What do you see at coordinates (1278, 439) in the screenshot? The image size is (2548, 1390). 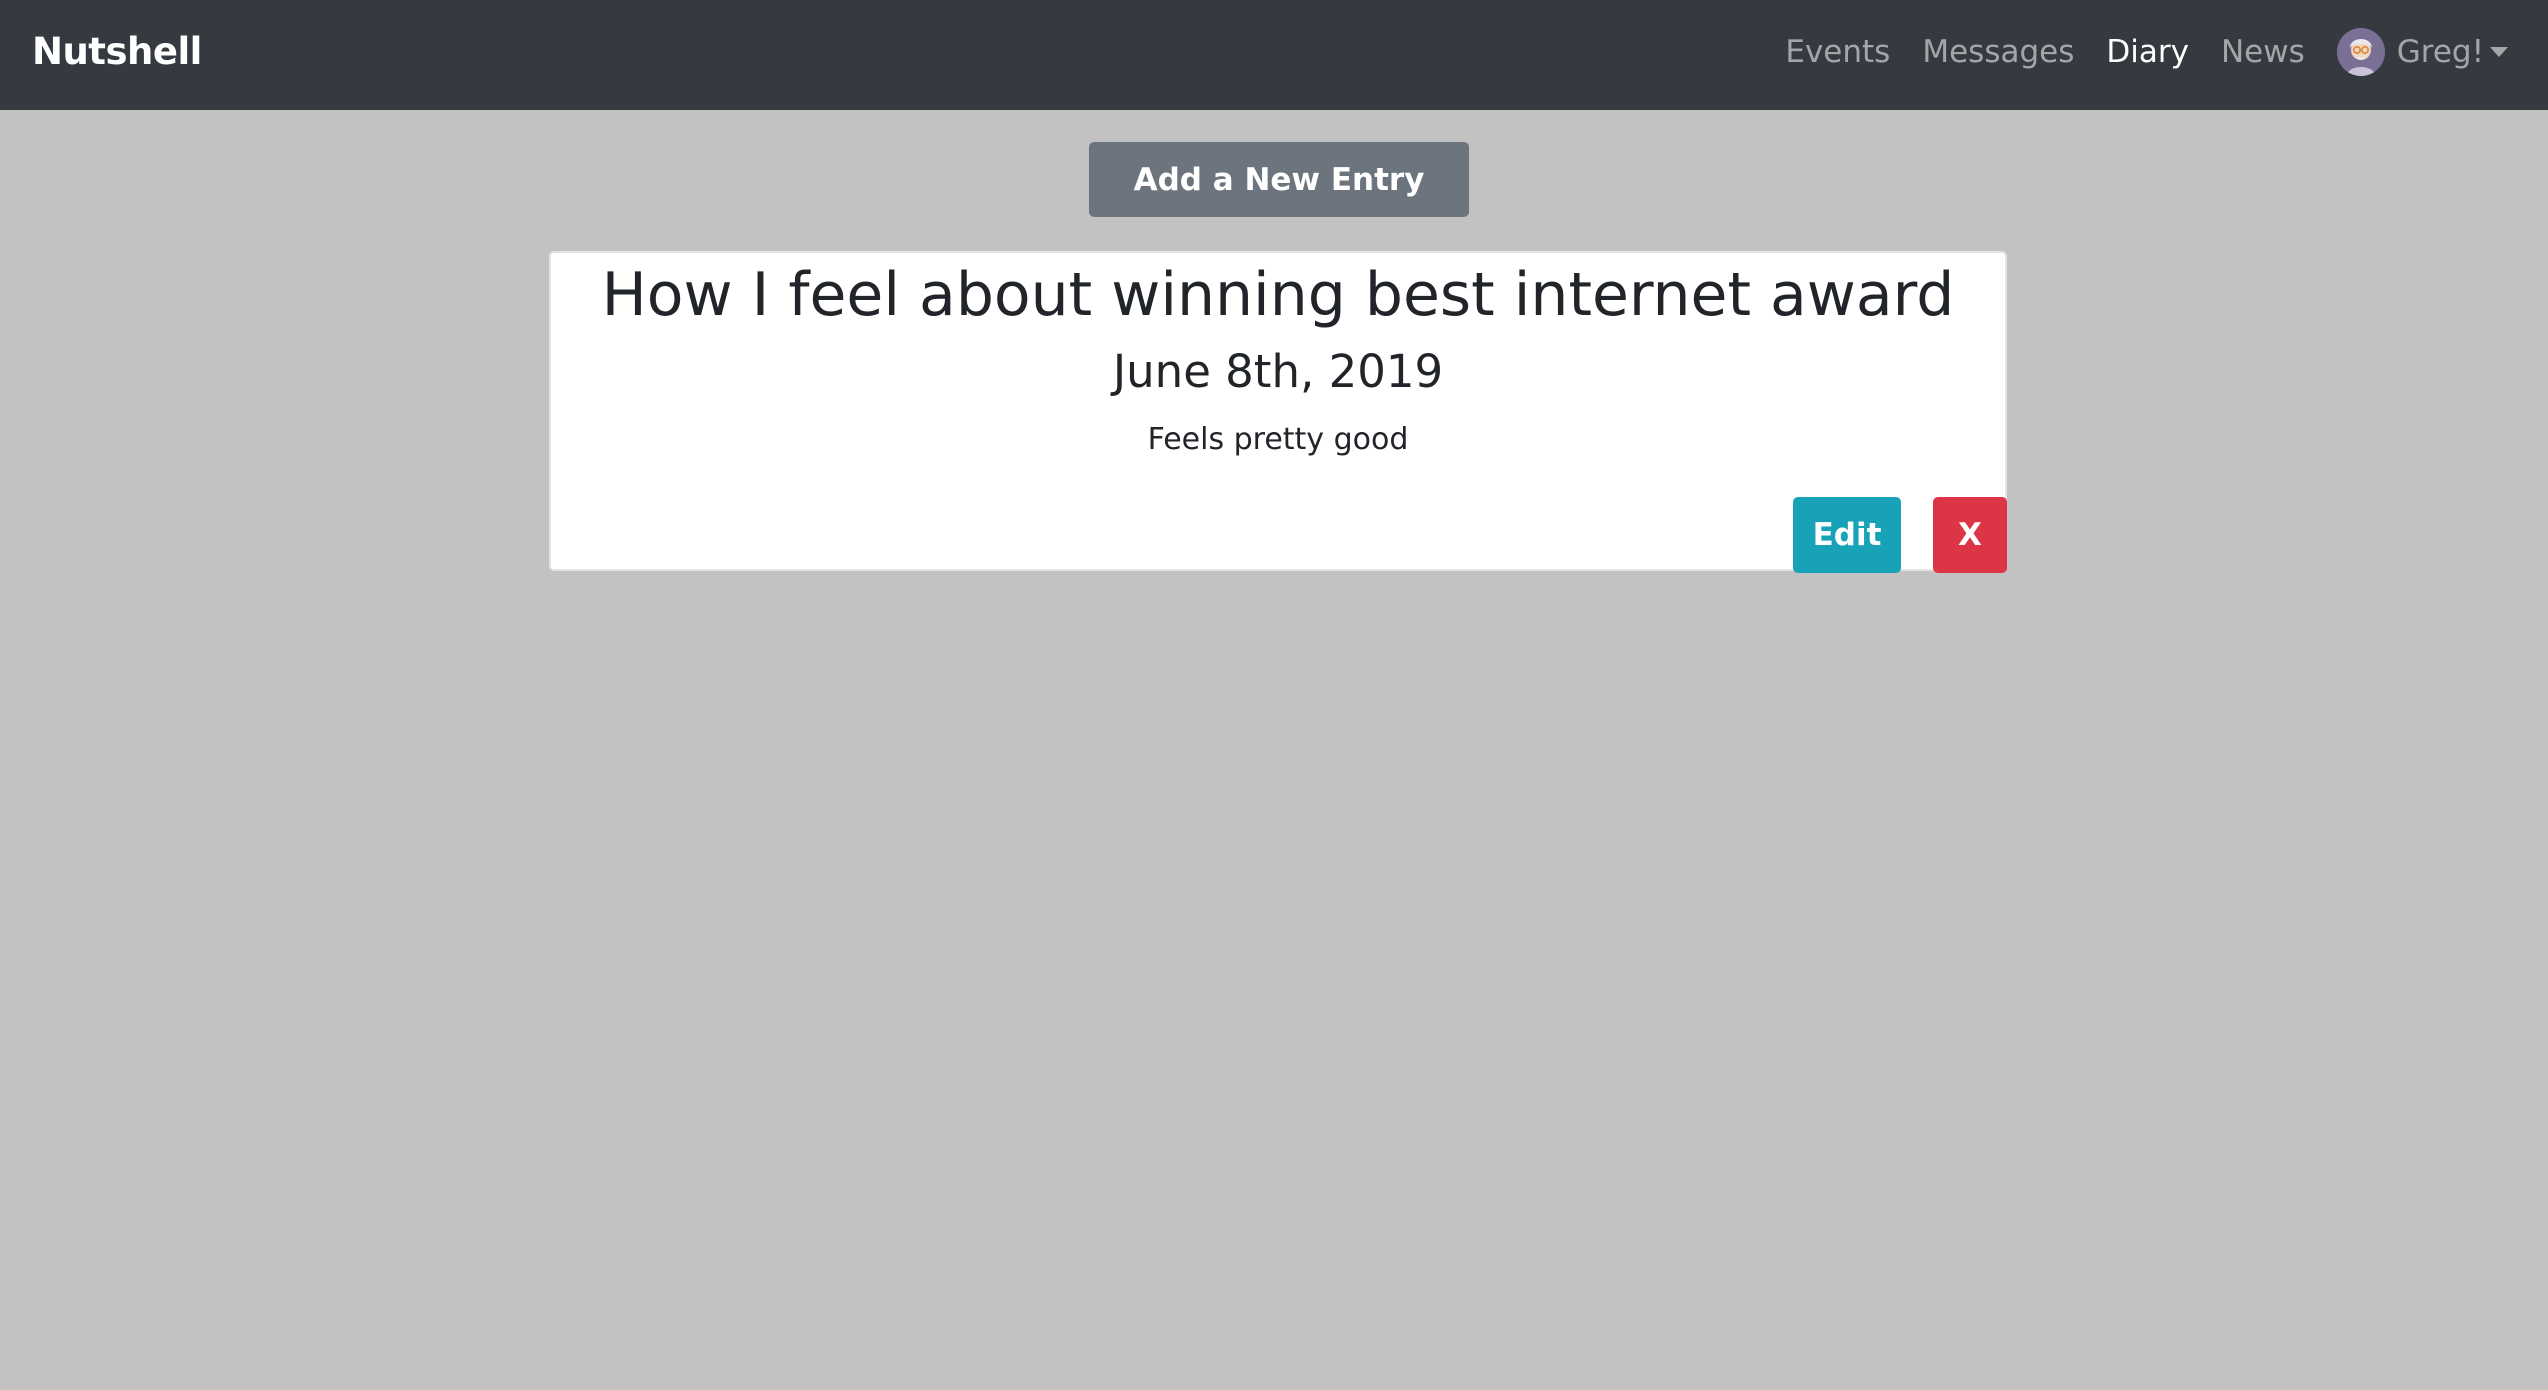 I see `entry-body: Feels pretty good` at bounding box center [1278, 439].